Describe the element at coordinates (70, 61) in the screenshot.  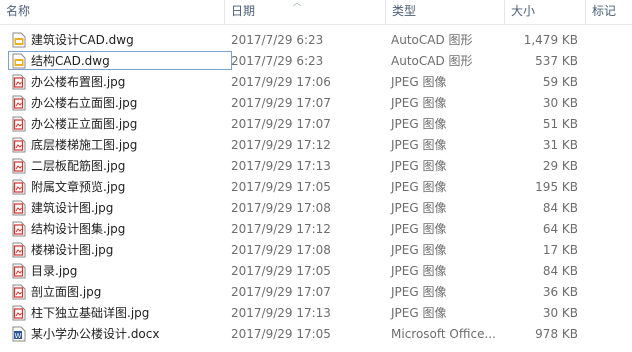
I see `file-name: 结构CAD.dwg` at that location.